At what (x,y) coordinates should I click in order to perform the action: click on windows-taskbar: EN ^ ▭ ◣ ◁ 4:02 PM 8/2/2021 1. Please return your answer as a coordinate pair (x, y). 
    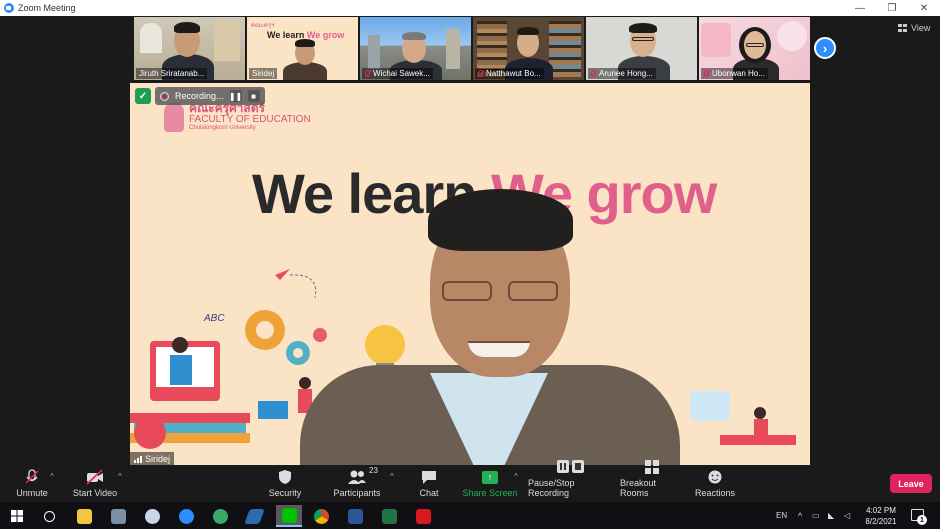
    Looking at the image, I should click on (470, 515).